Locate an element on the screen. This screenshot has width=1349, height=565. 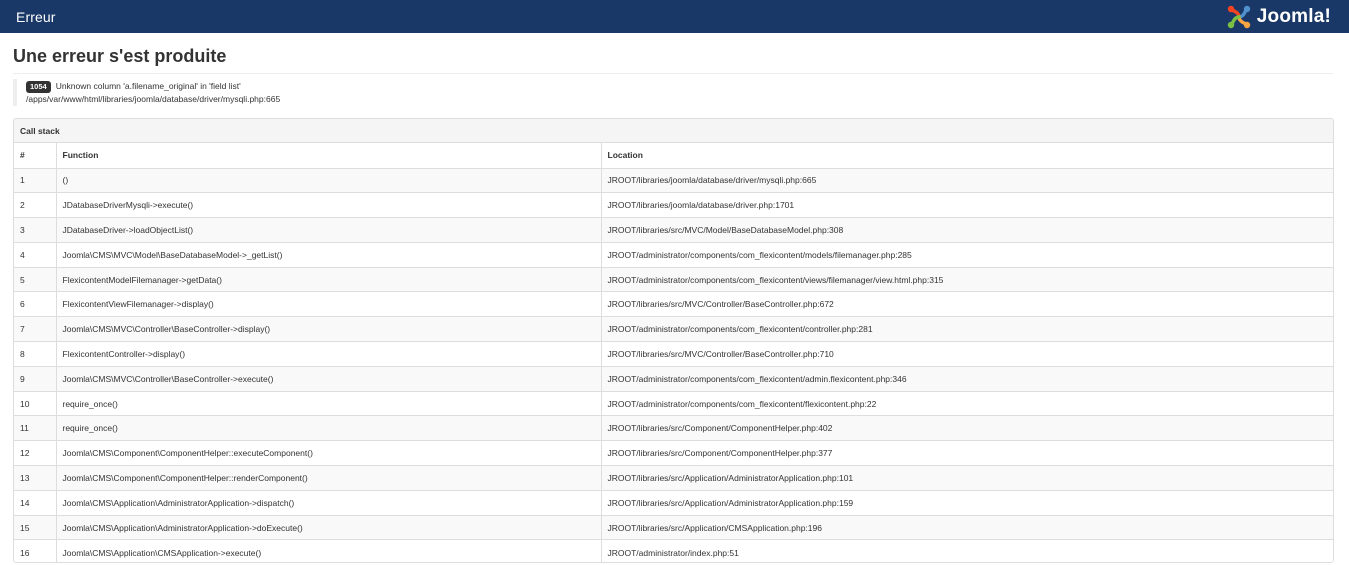
stack-frame-number: 14 is located at coordinates (35, 503).